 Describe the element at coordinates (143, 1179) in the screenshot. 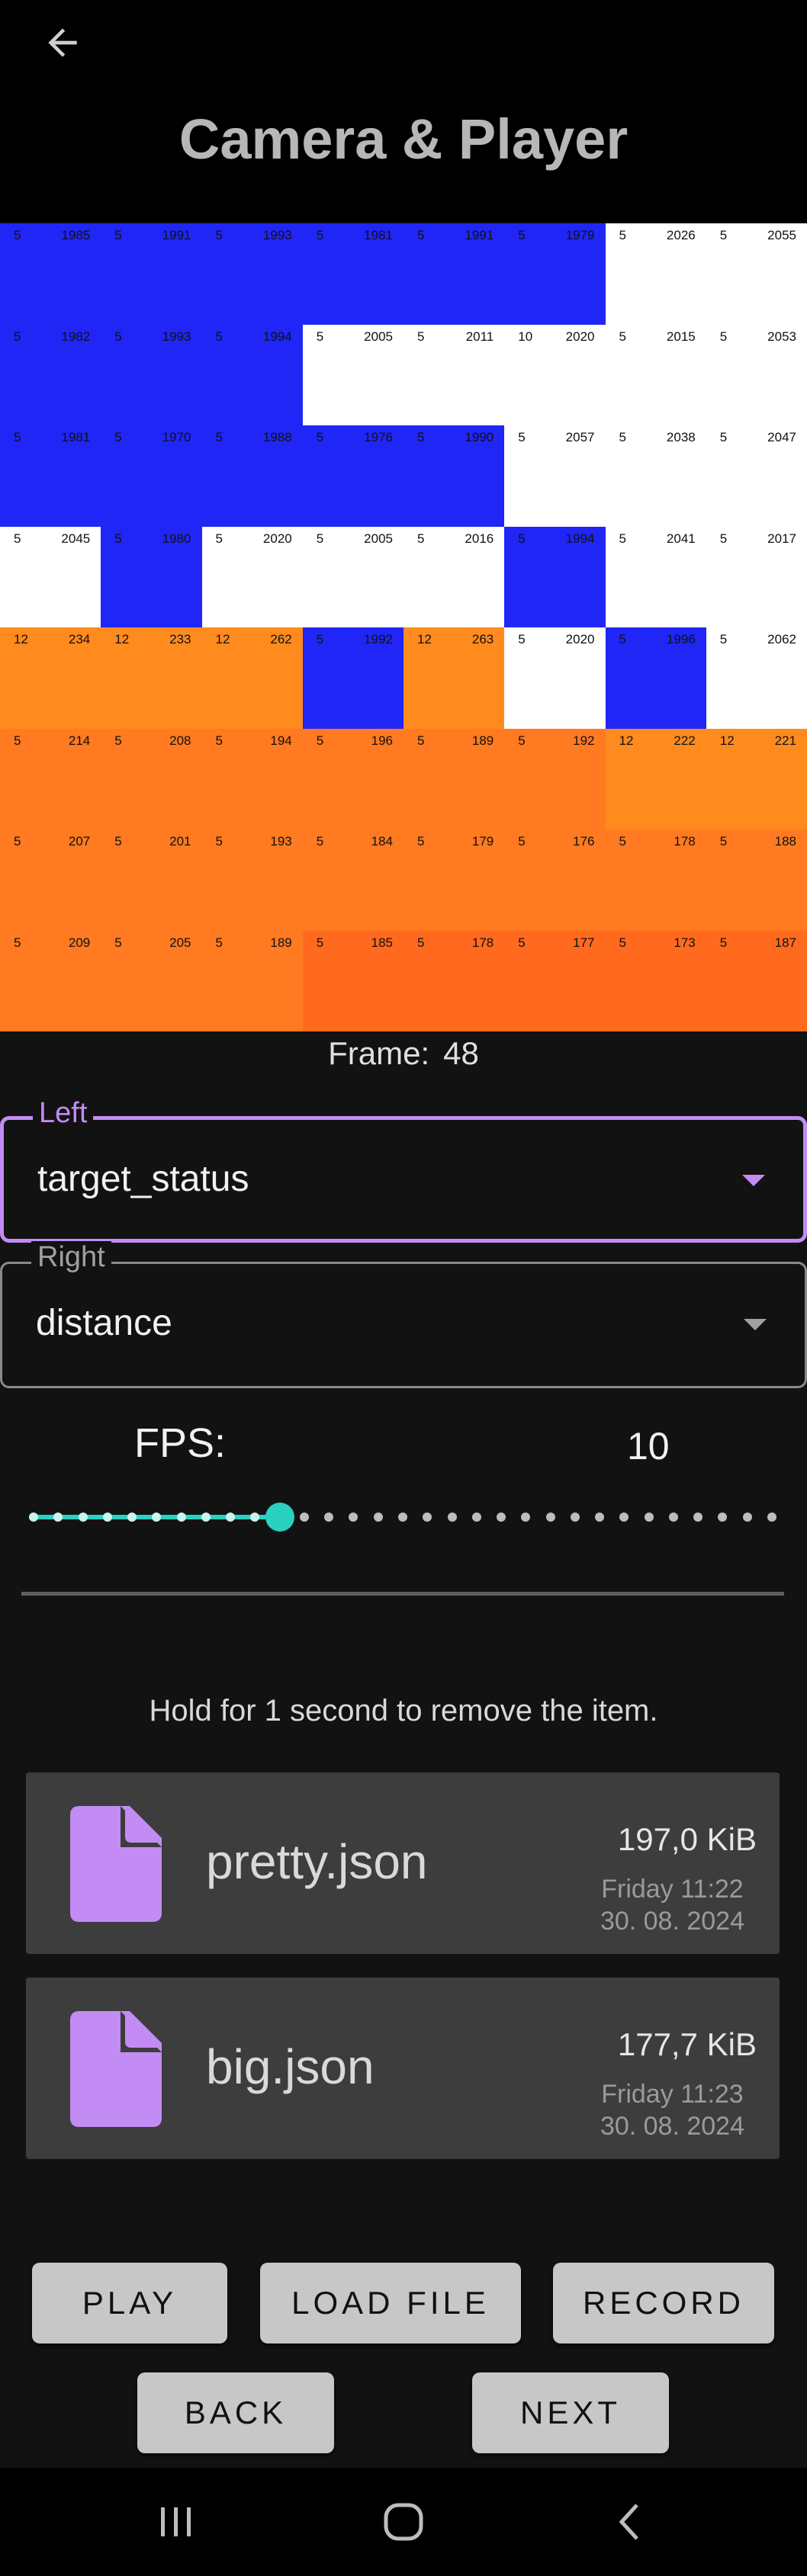

I see `left-select-value: target_status` at that location.